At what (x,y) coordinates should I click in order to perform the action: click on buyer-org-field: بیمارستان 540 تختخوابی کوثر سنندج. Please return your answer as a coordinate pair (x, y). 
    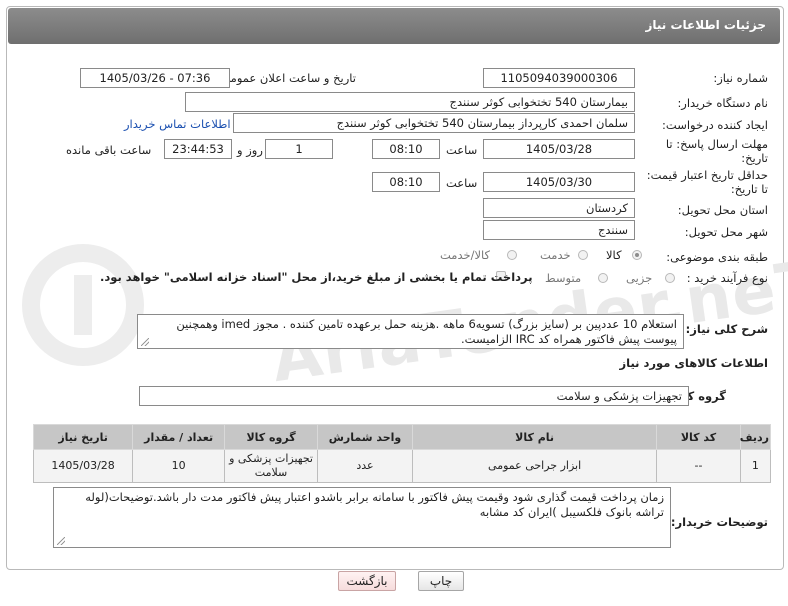
    Looking at the image, I should click on (410, 102).